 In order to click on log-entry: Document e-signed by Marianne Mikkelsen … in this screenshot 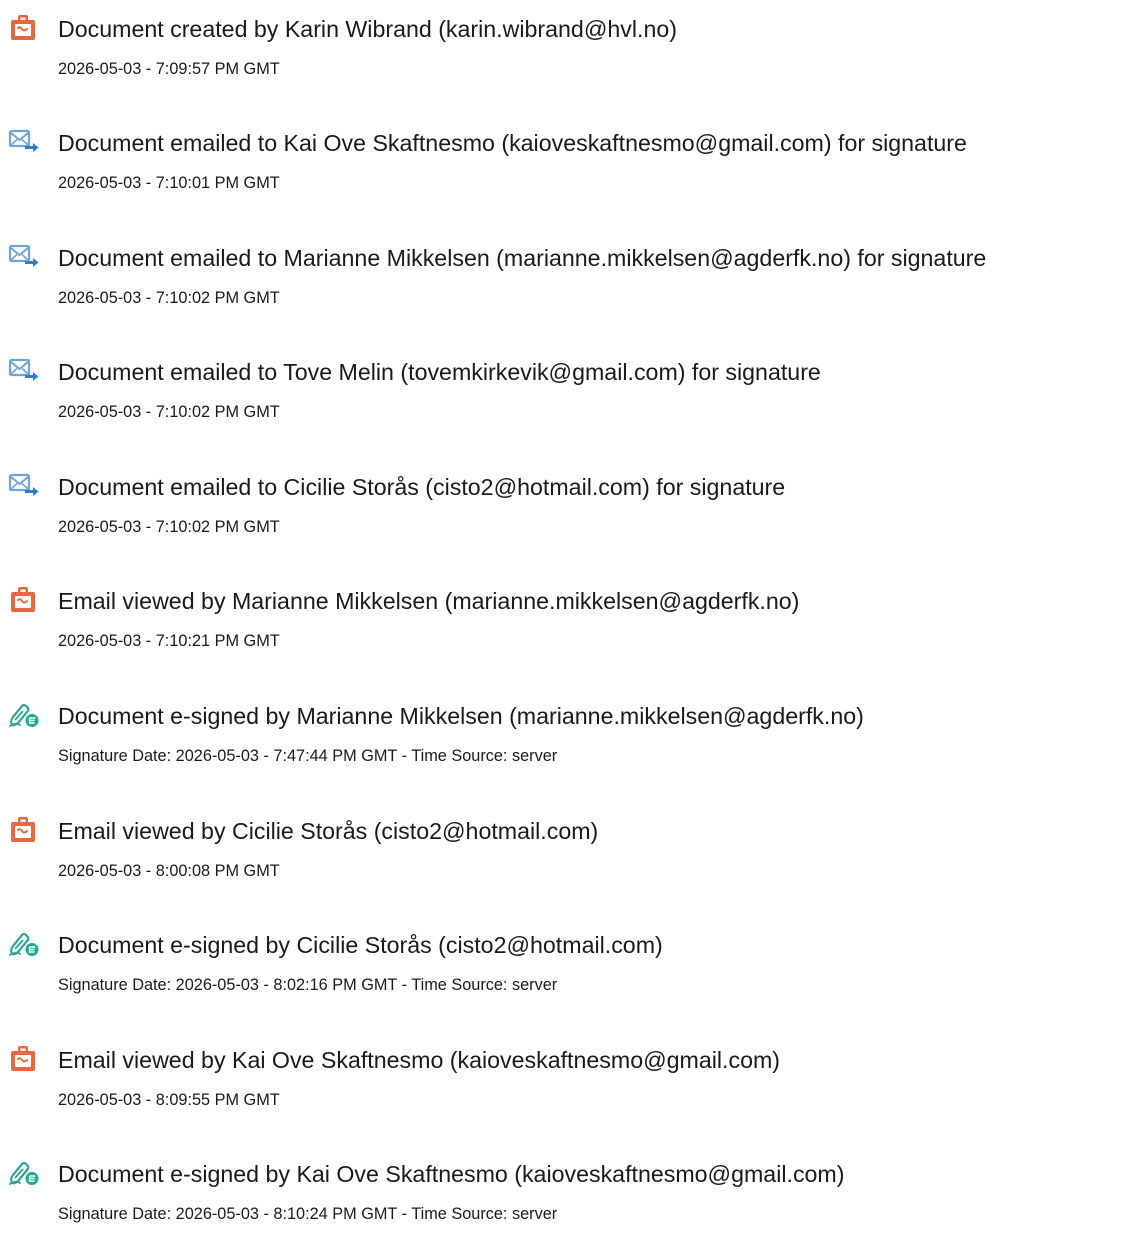, I will do `click(563, 749)`.